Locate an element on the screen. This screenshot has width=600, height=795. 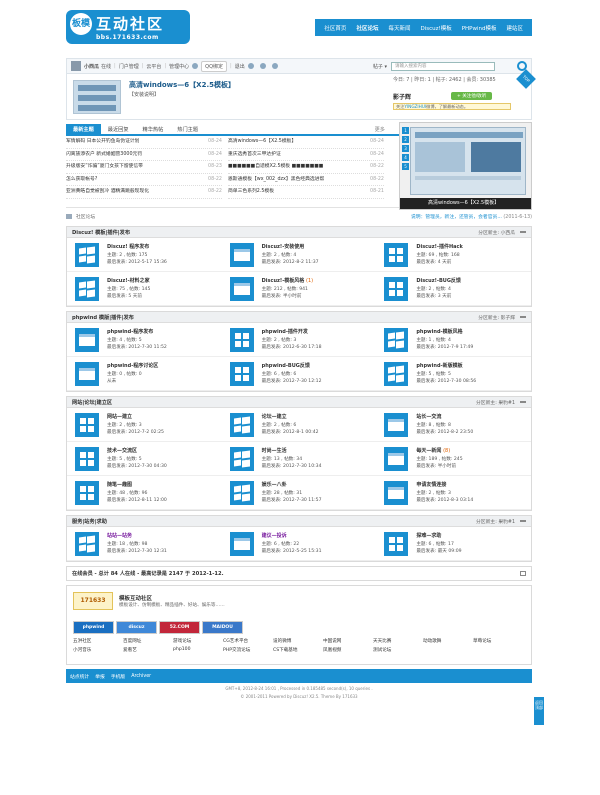
forum-name: 娱乐—八卦 is located at coordinates (274, 484).